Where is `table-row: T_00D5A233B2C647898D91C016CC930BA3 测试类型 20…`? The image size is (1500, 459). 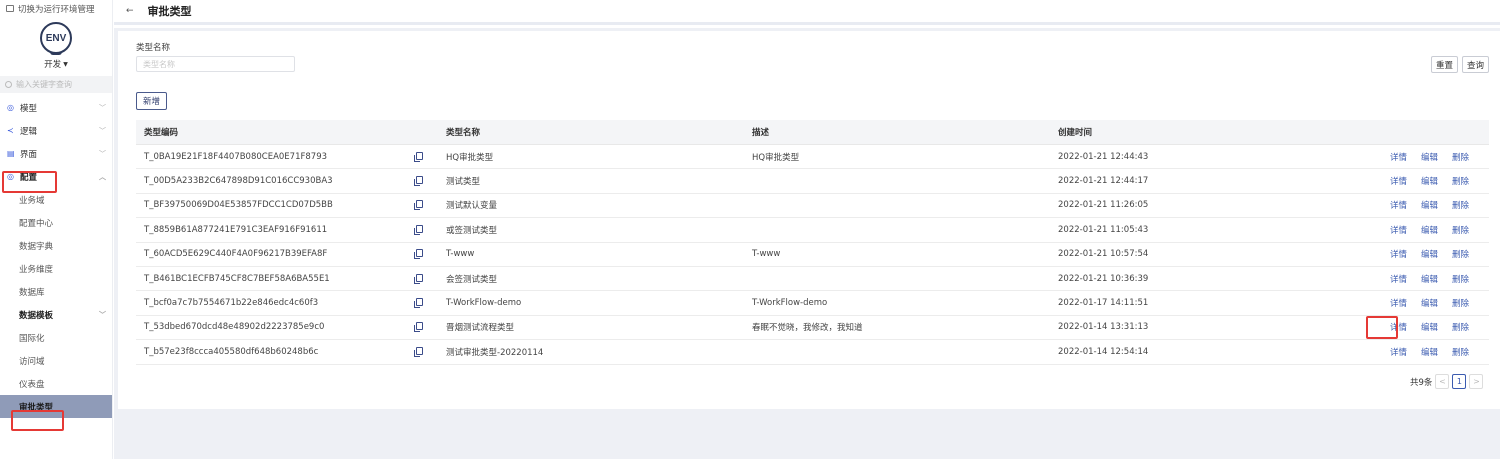 table-row: T_00D5A233B2C647898D91C016CC930BA3 测试类型 20… is located at coordinates (812, 181).